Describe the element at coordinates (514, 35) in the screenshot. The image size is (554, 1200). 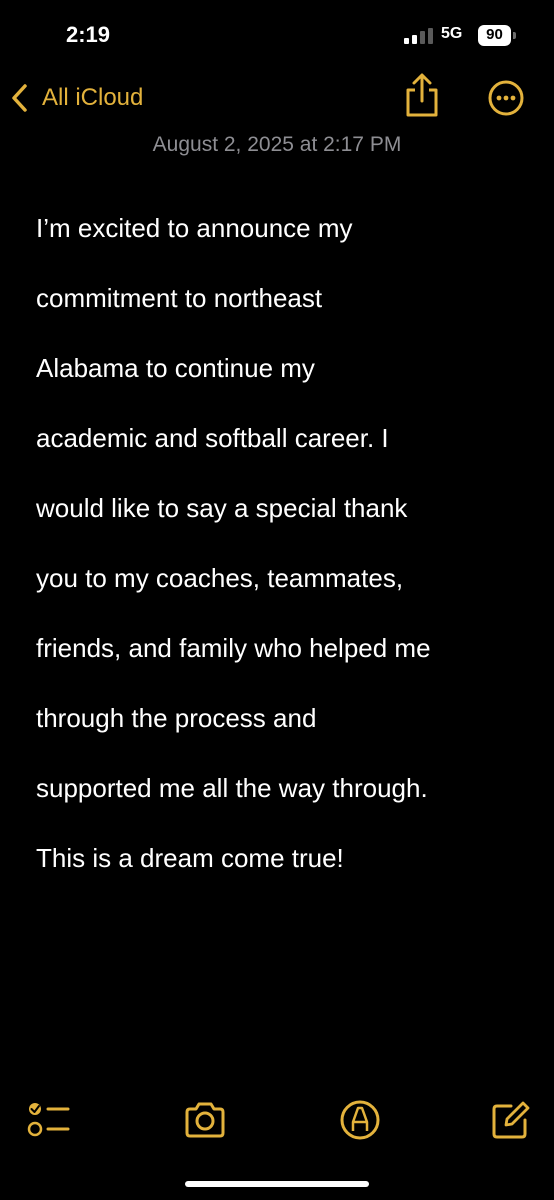
I see `battery-tip` at that location.